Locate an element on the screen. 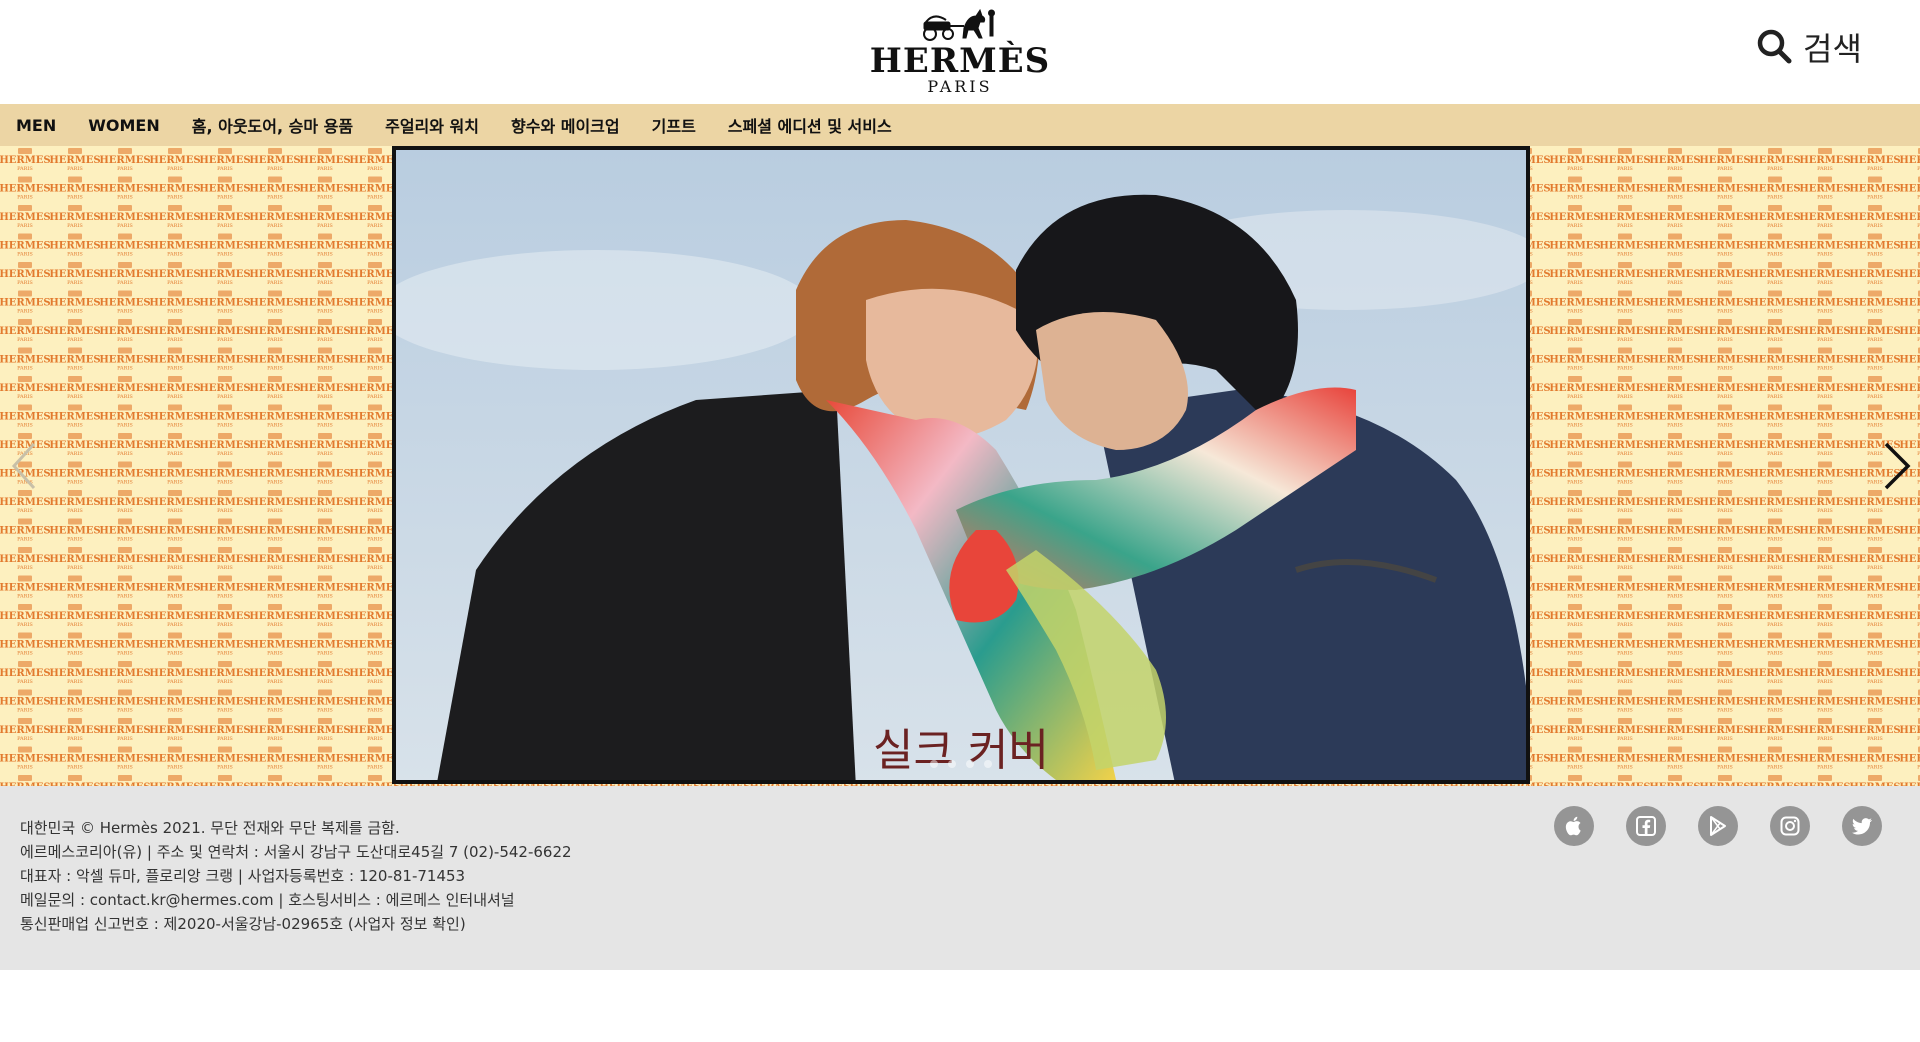  search-label: 검색 is located at coordinates (1832, 49).